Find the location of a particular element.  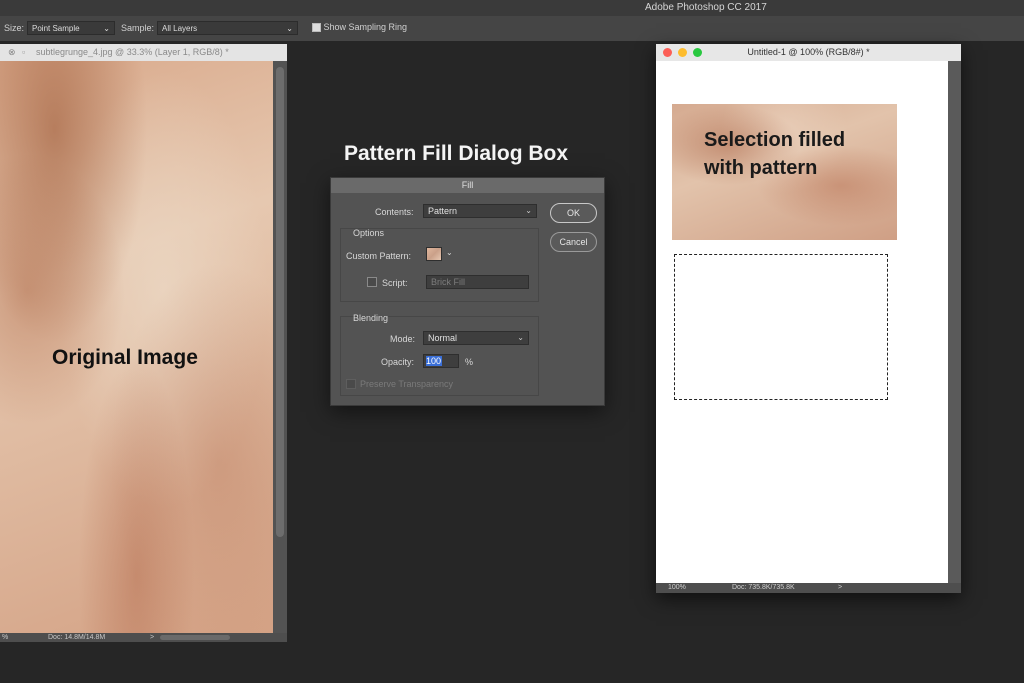

sample-select-value: All Layers is located at coordinates (180, 28).